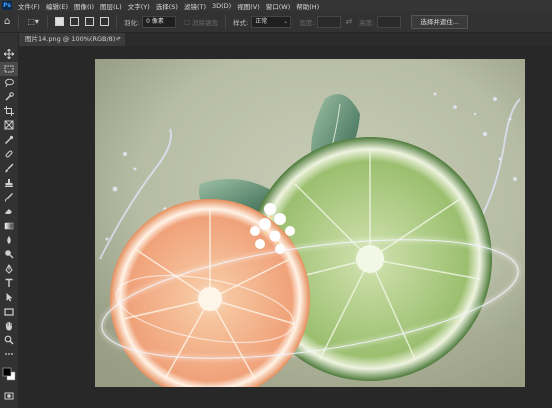  What do you see at coordinates (307, 6) in the screenshot?
I see `menu-help: 帮助(H)` at bounding box center [307, 6].